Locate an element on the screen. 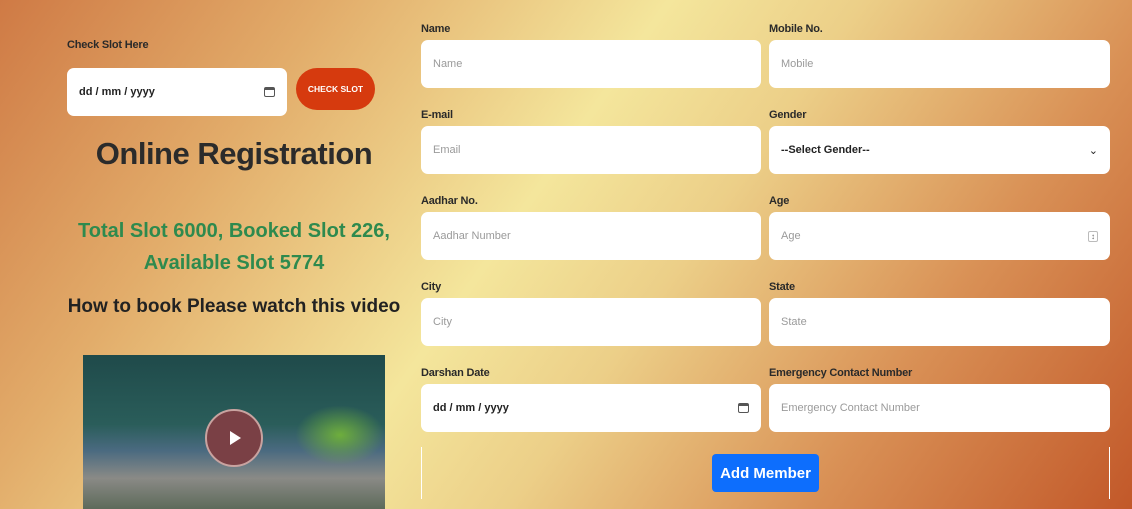 The height and width of the screenshot is (509, 1132). check-slot-button: CHECK SLOT is located at coordinates (335, 89).